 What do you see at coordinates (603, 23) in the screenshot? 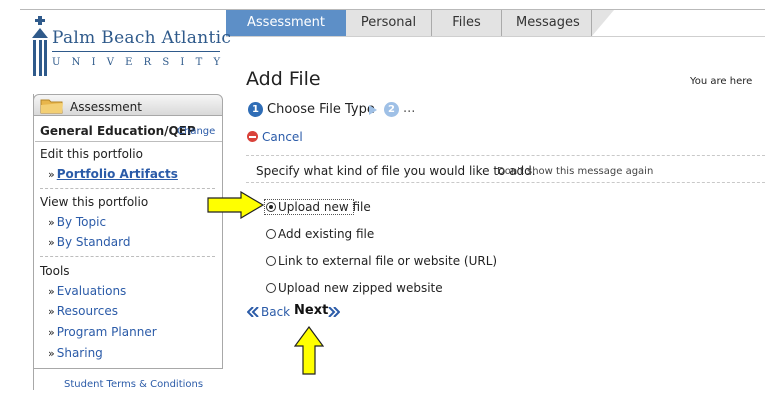
I see `tab-bar-tail` at bounding box center [603, 23].